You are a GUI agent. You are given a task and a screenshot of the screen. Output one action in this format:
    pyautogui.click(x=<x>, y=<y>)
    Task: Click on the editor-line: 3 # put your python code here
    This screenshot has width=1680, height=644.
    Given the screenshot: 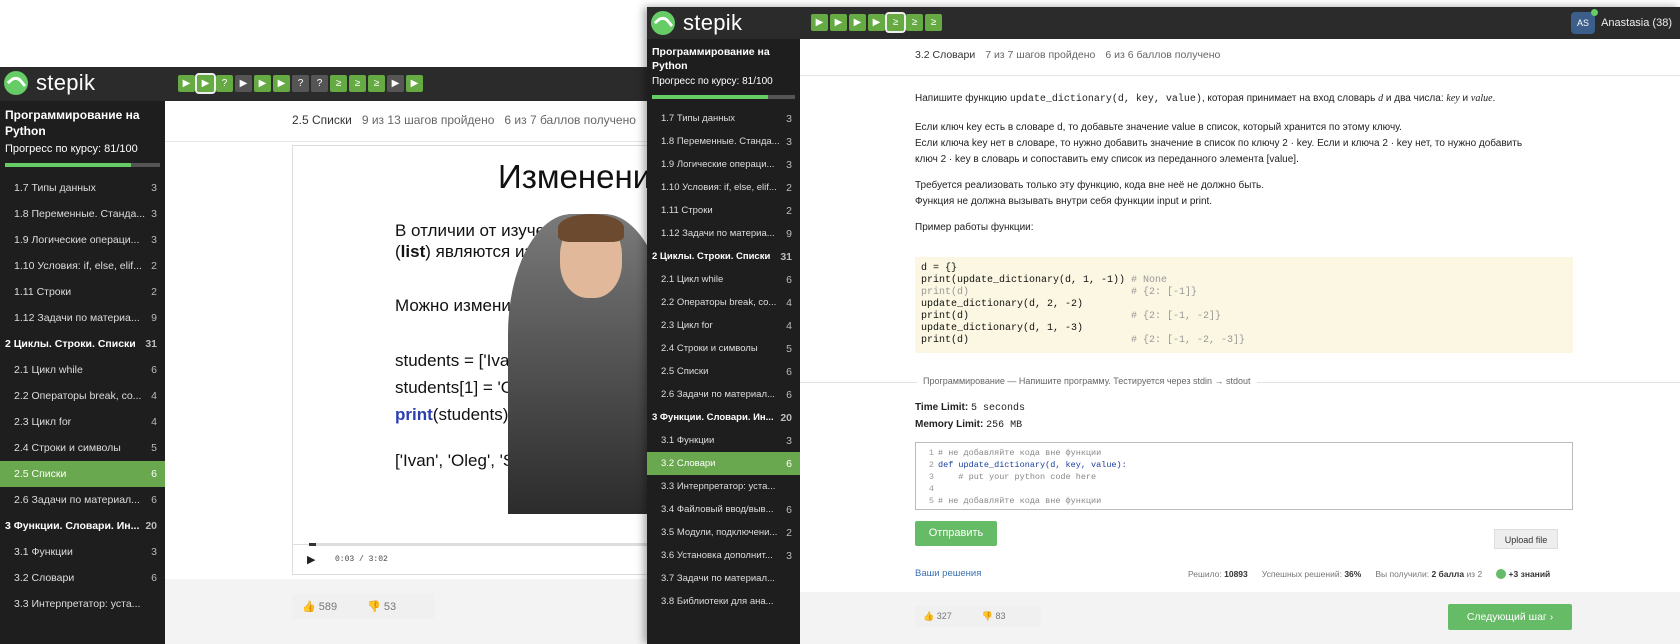 What is the action you would take?
    pyautogui.click(x=1244, y=477)
    